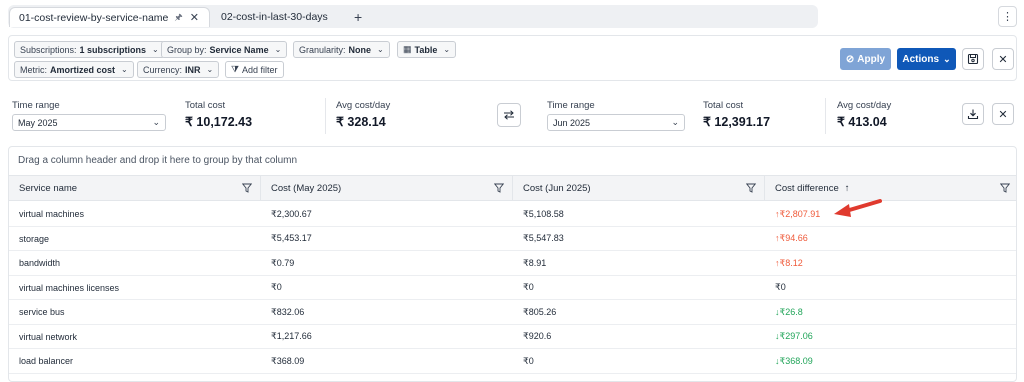  Describe the element at coordinates (83, 69) in the screenshot. I see `metric-value: Amortized cost` at that location.